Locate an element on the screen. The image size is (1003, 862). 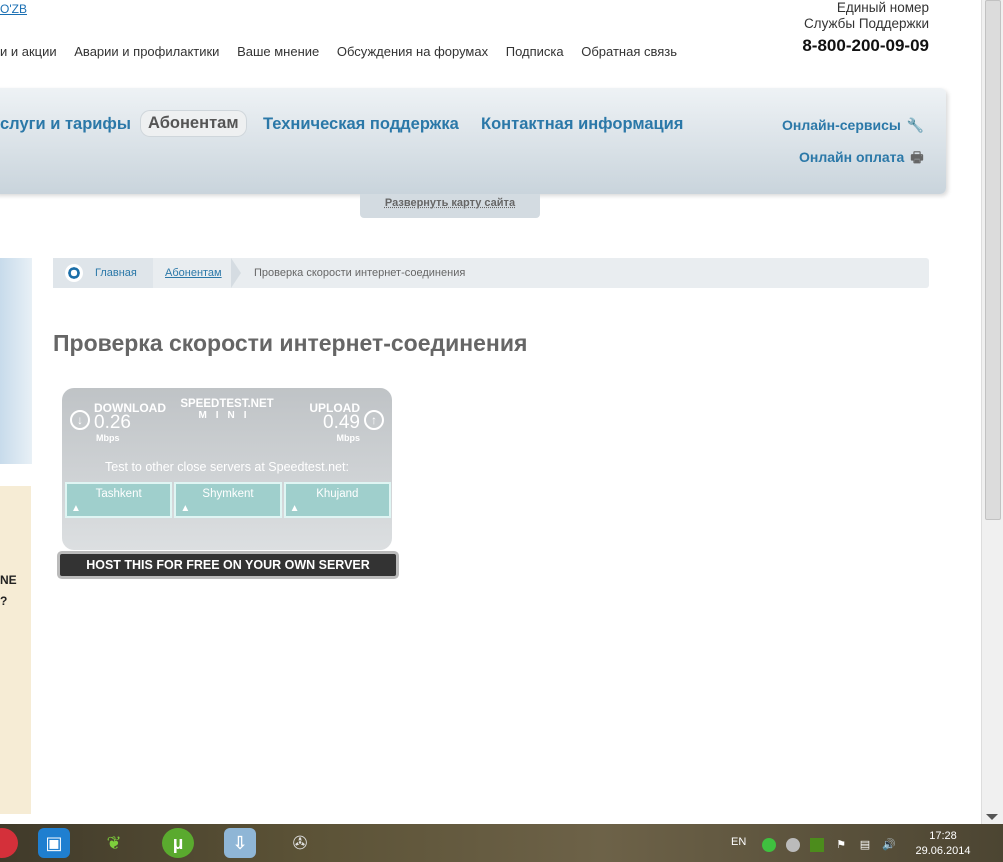
host-for-free-button: HOST THIS FOR FREE ON YOUR OWN SERVER is located at coordinates (228, 565).